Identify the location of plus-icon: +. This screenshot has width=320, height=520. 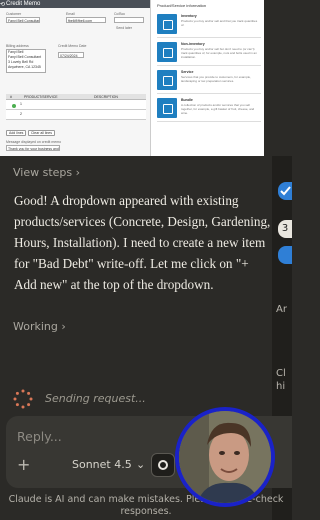
(23, 464).